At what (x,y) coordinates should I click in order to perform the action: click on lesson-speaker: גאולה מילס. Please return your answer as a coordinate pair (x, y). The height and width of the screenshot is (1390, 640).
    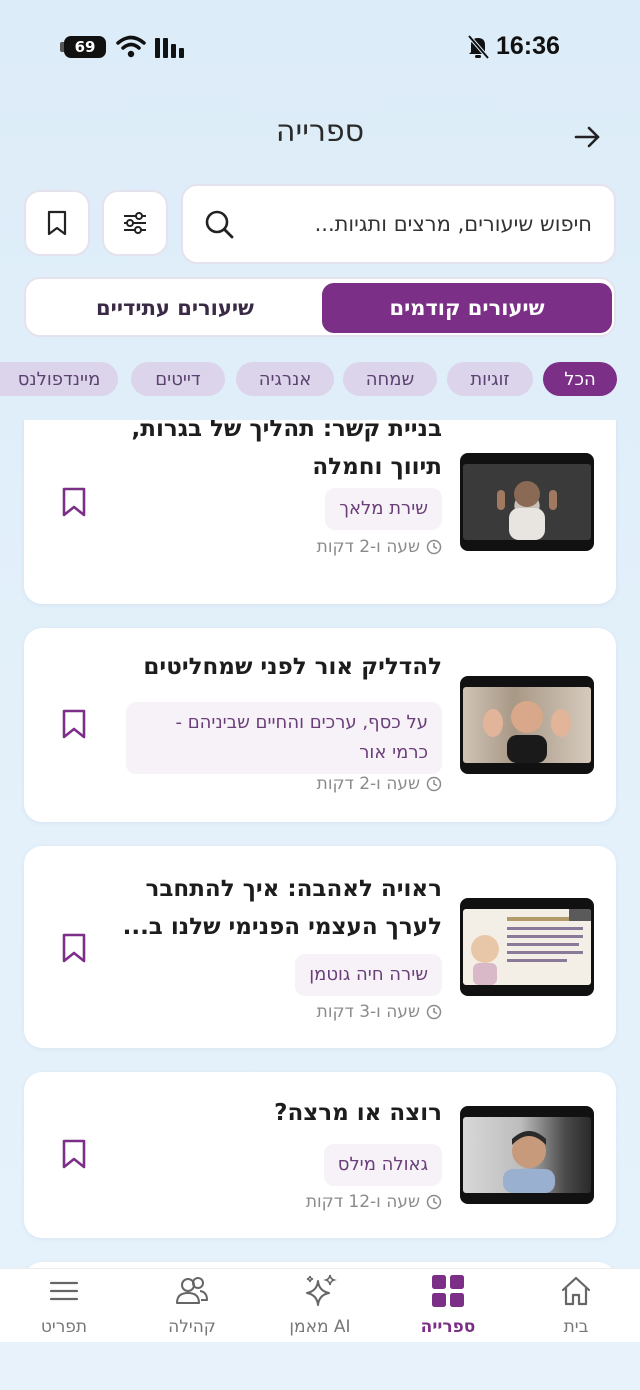
    Looking at the image, I should click on (382, 1165).